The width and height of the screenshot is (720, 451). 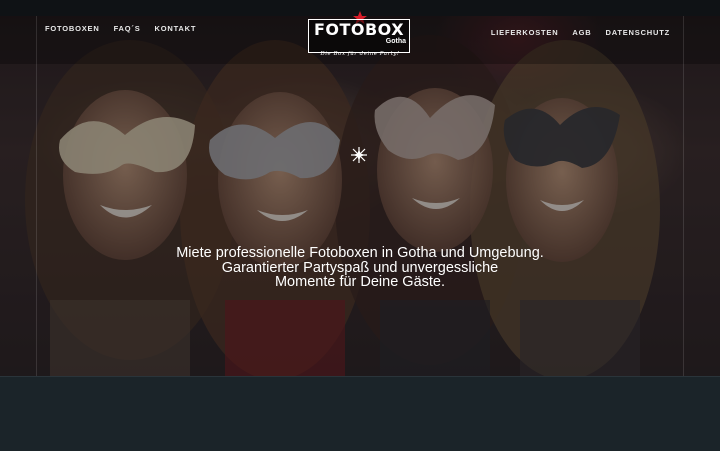 What do you see at coordinates (72, 28) in the screenshot?
I see `nav-link-fotoboxen: FOTOBOXEN` at bounding box center [72, 28].